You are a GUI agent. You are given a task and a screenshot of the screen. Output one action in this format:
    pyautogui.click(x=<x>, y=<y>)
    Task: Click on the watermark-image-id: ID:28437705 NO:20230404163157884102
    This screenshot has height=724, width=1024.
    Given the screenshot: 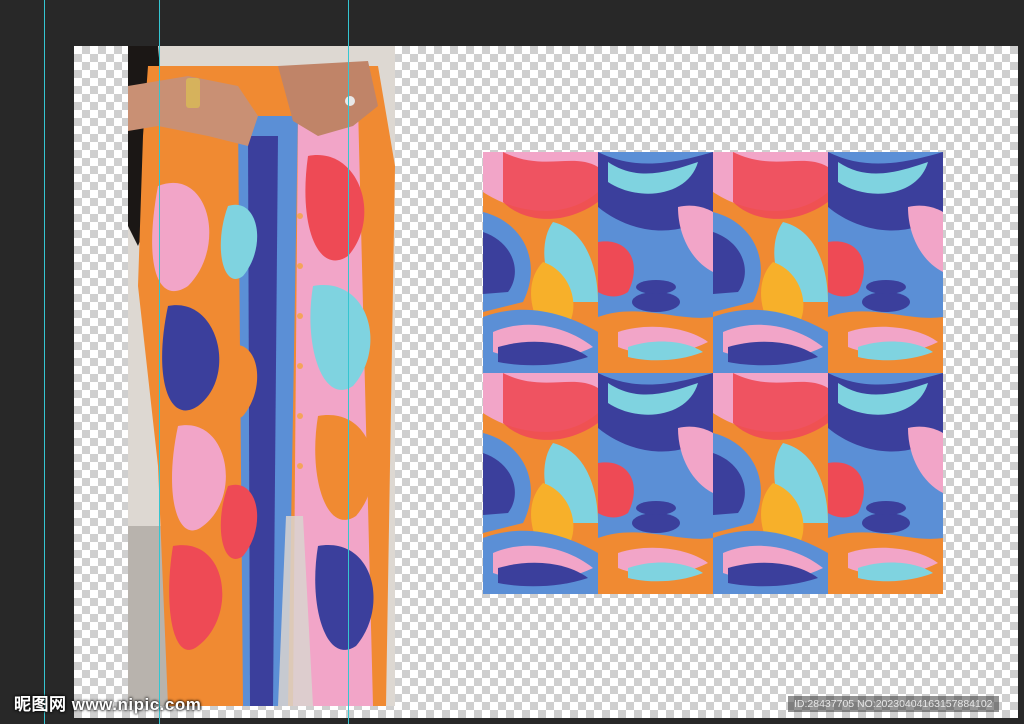 What is the action you would take?
    pyautogui.click(x=893, y=704)
    